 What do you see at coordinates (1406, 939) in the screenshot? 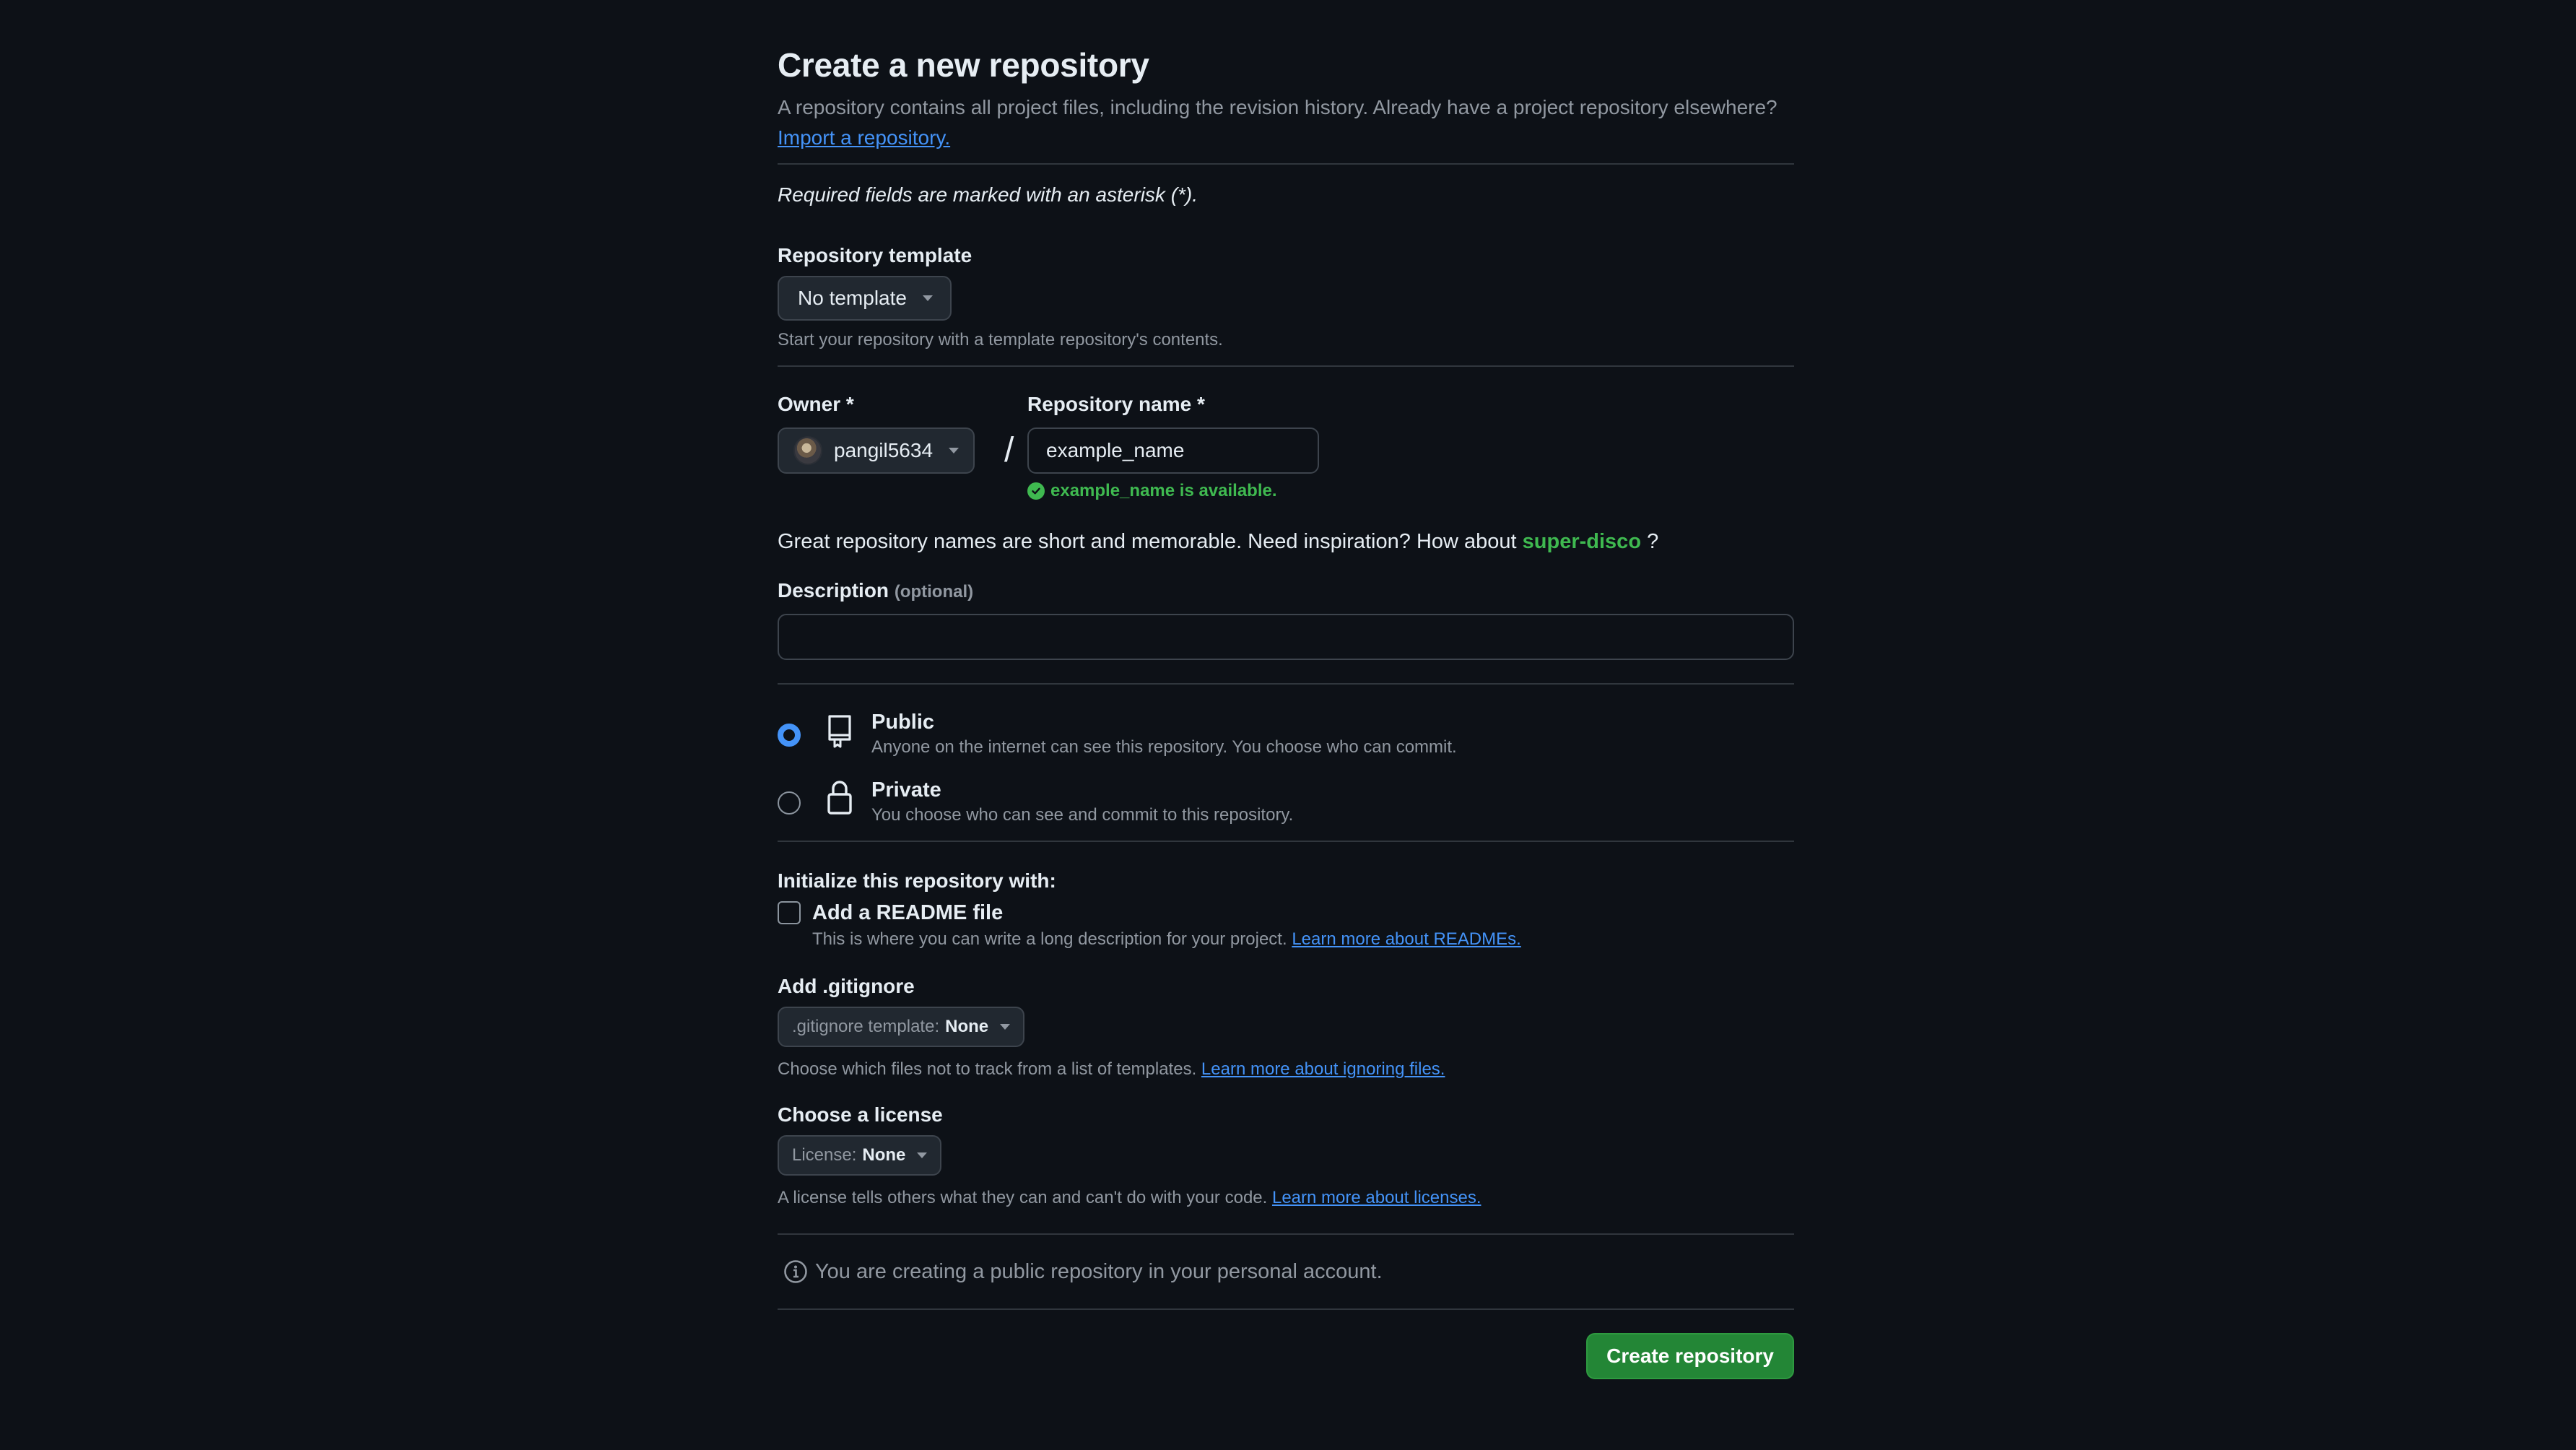
I see `learn-readmes-link: Learn more about READMEs.` at bounding box center [1406, 939].